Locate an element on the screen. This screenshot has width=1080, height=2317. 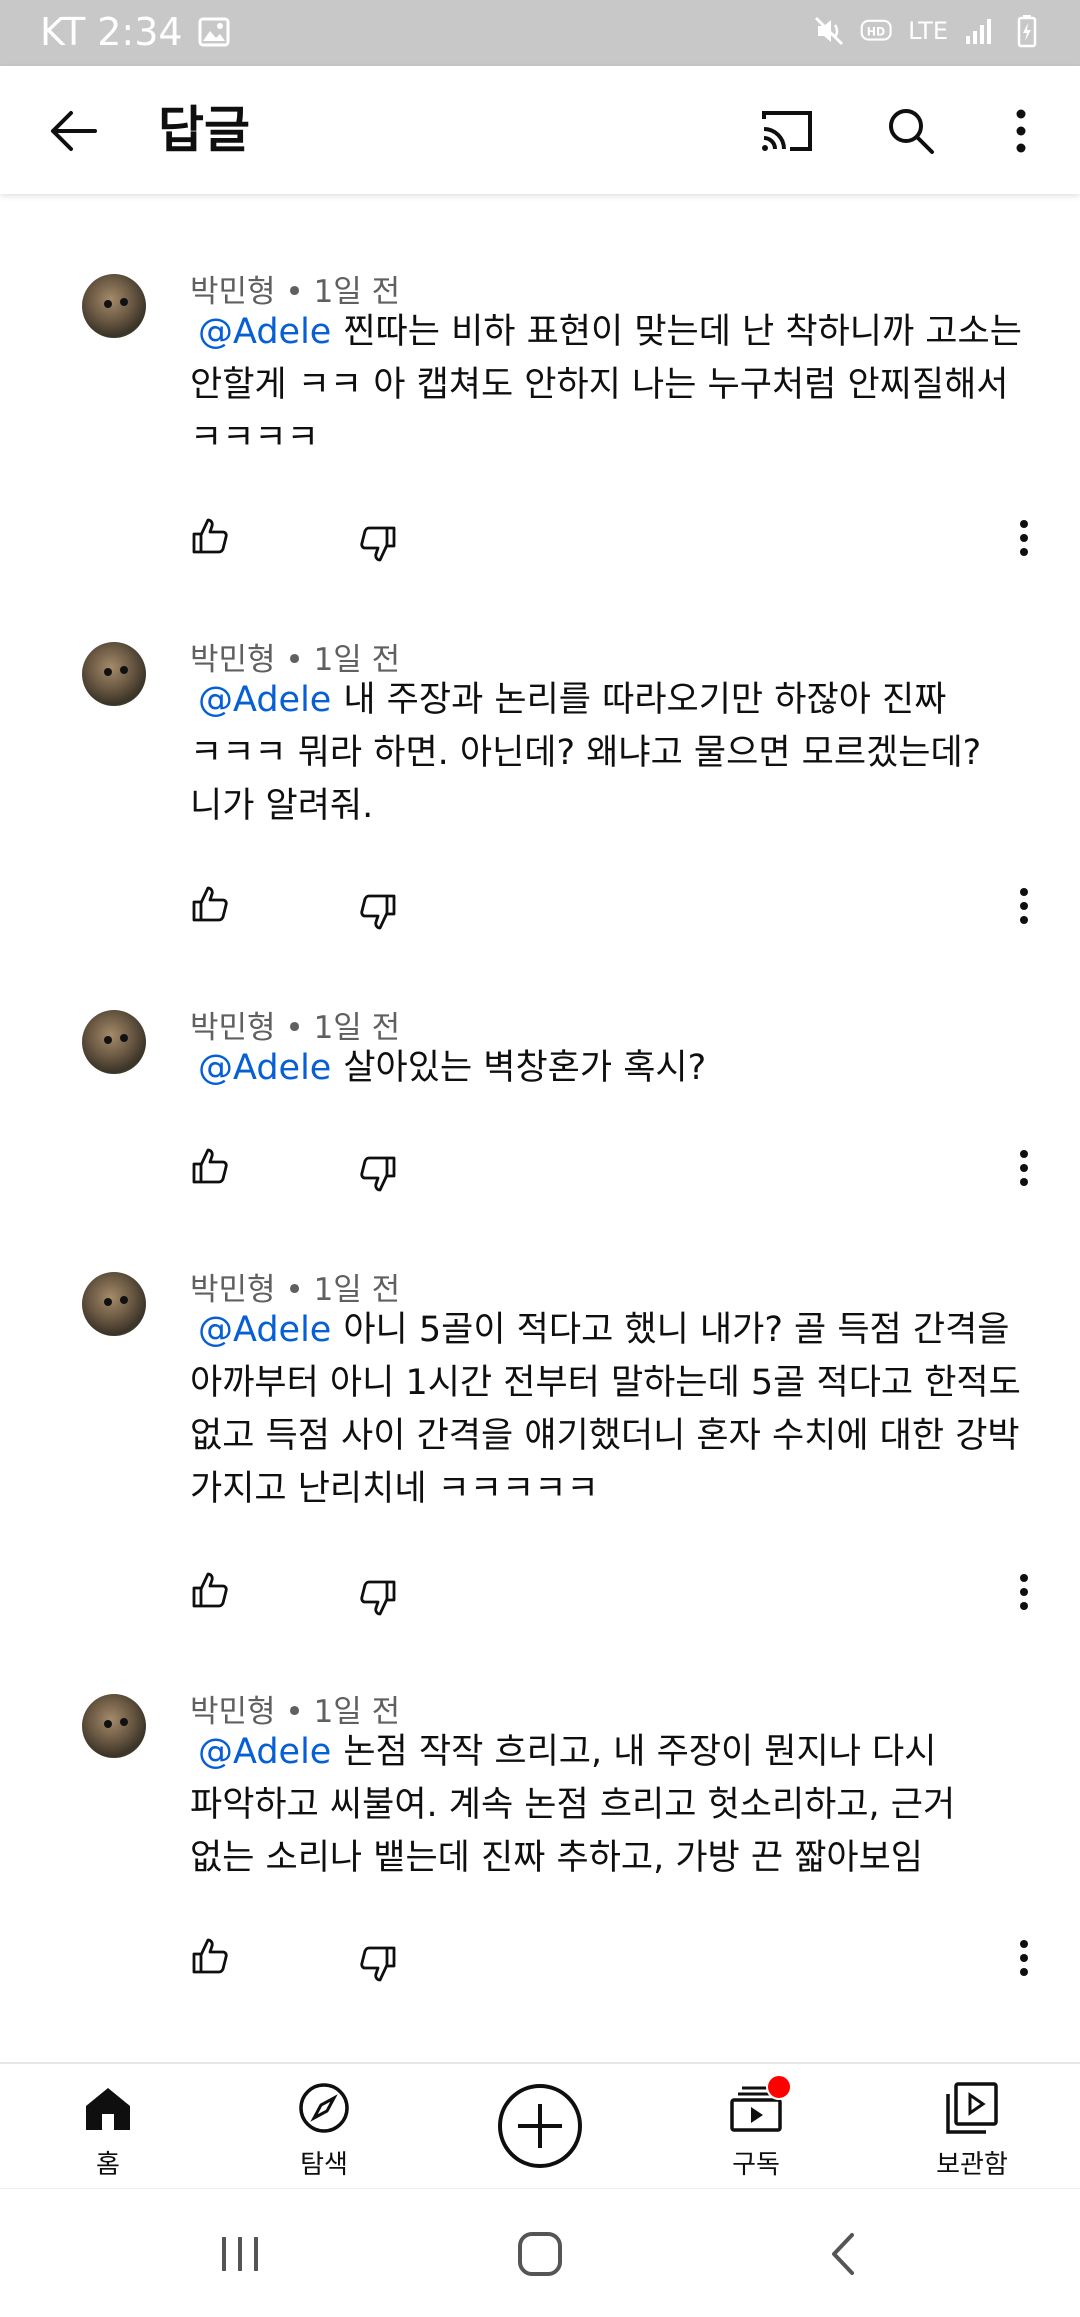
network-type-icon: LTE is located at coordinates (928, 31).